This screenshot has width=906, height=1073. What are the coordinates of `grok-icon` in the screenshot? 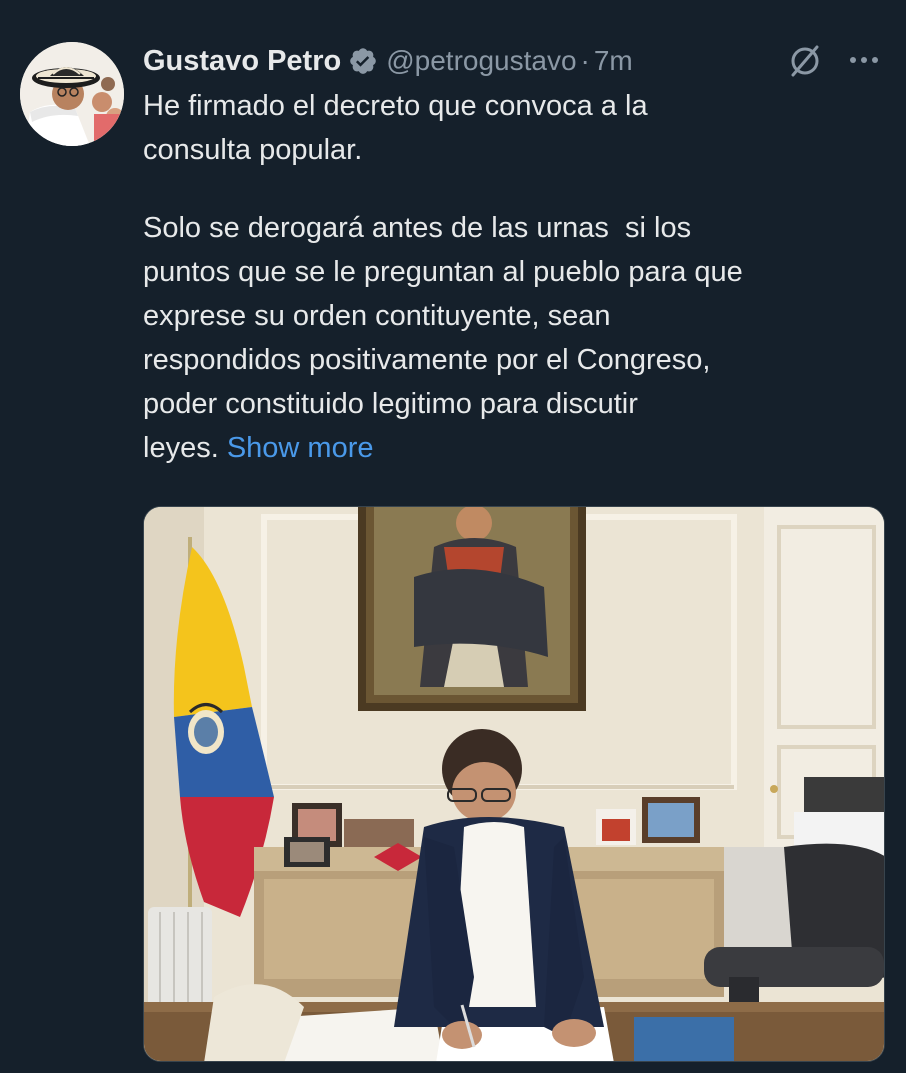 It's located at (805, 61).